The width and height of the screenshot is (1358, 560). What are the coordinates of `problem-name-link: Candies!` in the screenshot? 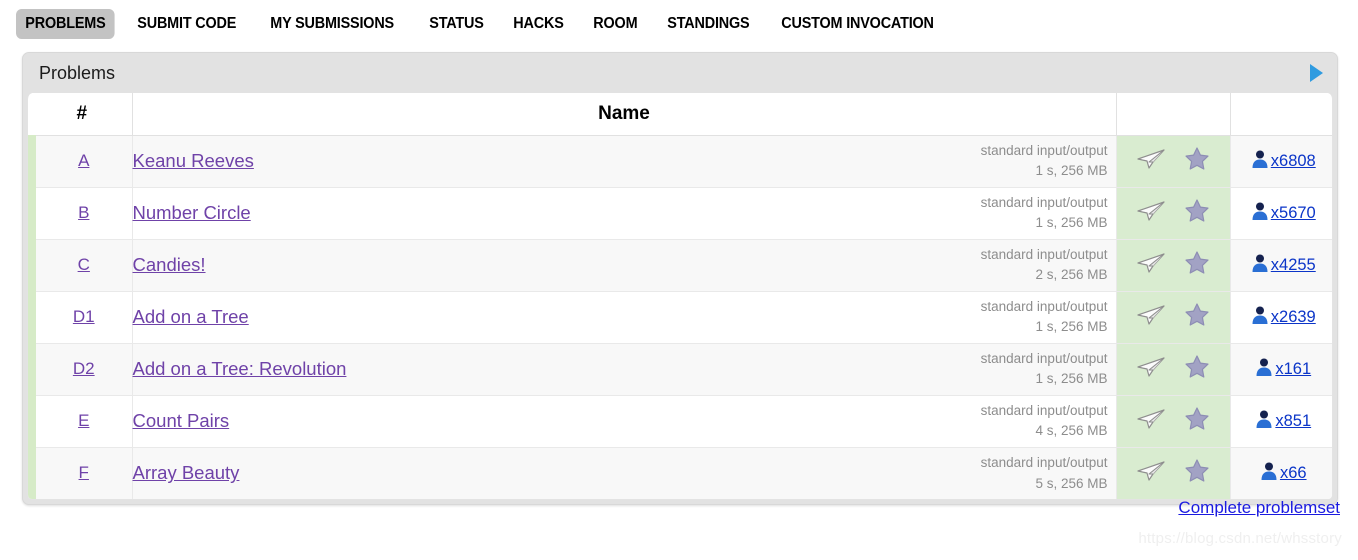 It's located at (169, 264).